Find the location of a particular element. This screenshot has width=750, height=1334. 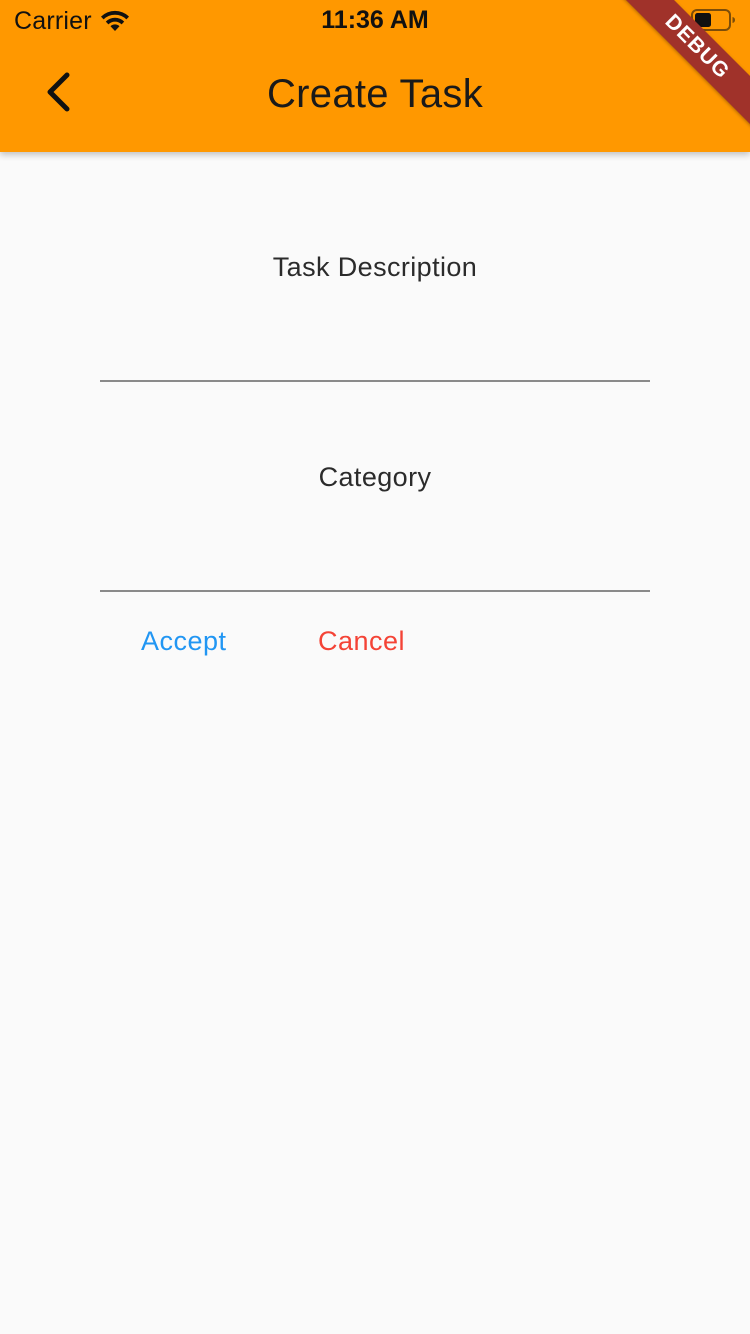

status-time: 11:36 AM is located at coordinates (375, 20).